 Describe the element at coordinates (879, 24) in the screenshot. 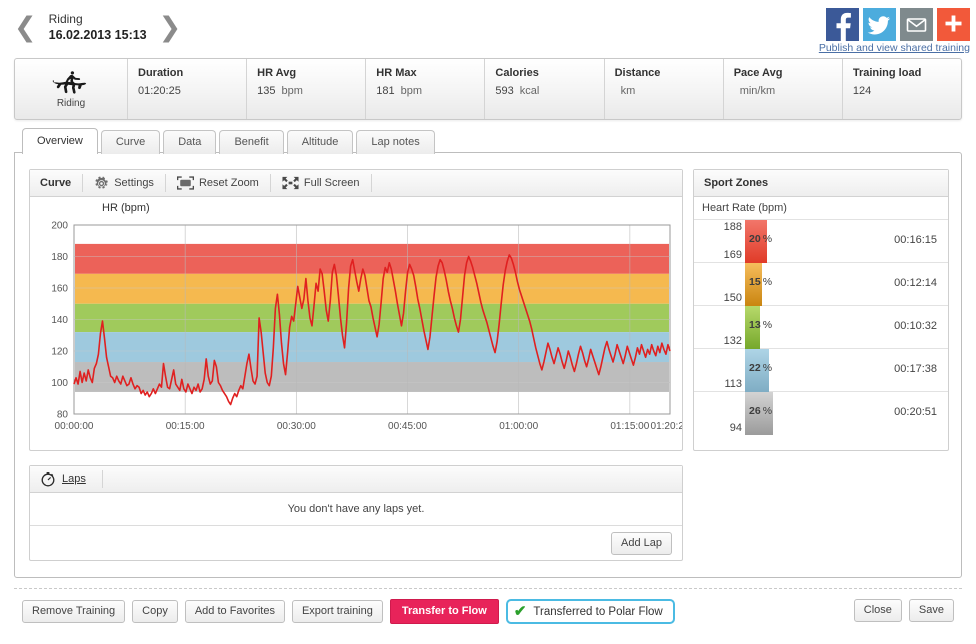

I see `twitter-share-icon` at that location.